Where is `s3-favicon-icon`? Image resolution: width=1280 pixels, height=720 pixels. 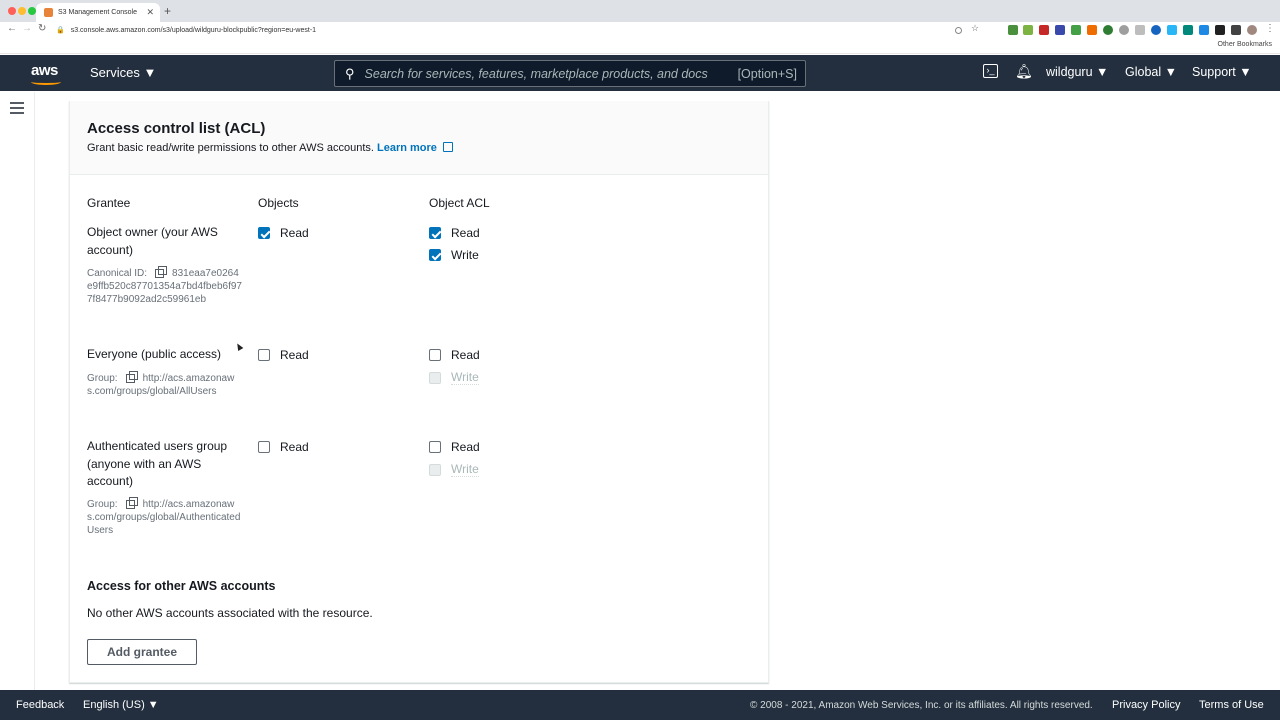 s3-favicon-icon is located at coordinates (48, 12).